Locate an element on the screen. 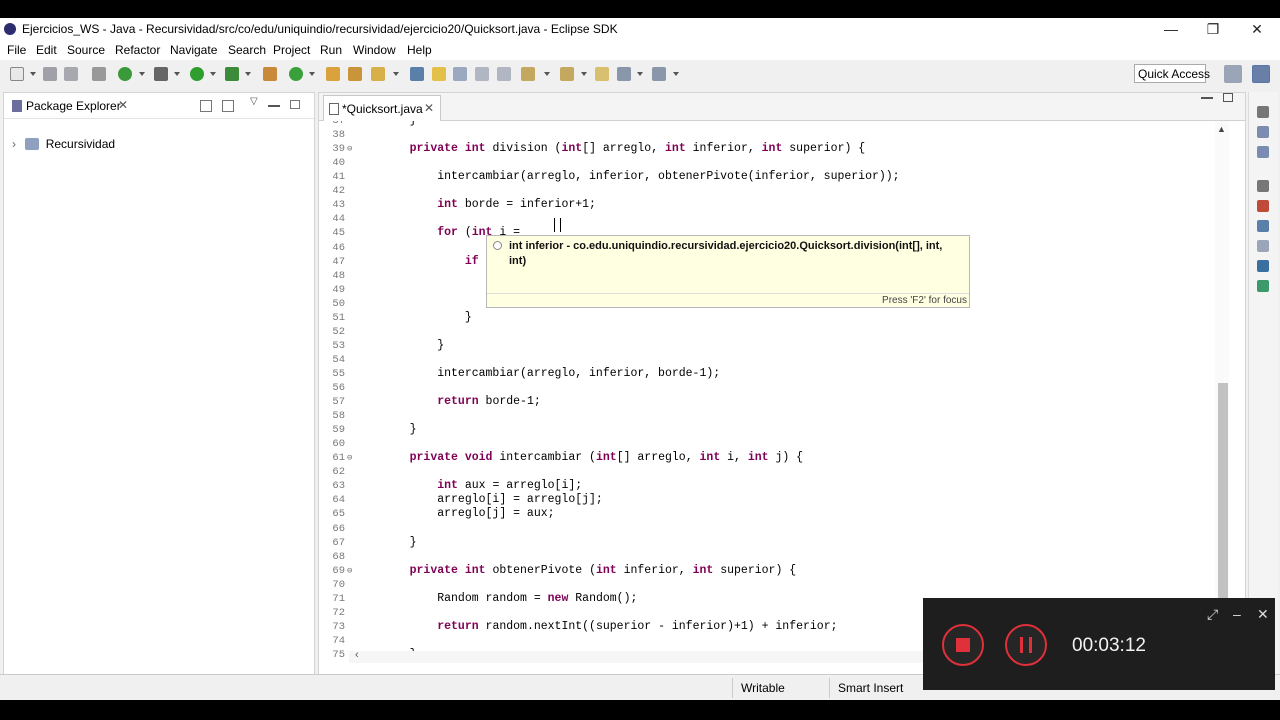 This screenshot has width=1280, height=720. code-line: int aux = arreglo[i]; is located at coordinates (482, 485).